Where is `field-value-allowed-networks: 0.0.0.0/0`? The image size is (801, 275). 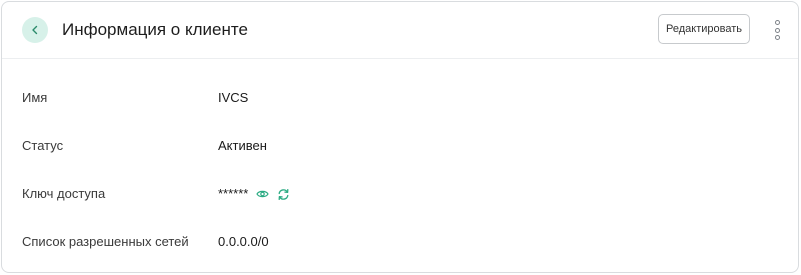 field-value-allowed-networks: 0.0.0.0/0 is located at coordinates (243, 241).